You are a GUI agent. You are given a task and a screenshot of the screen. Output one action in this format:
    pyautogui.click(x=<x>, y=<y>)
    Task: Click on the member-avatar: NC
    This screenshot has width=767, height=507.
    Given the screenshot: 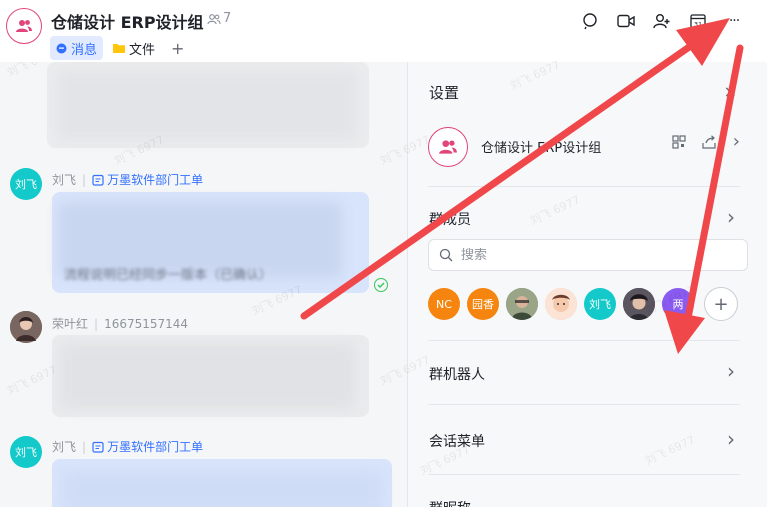 What is the action you would take?
    pyautogui.click(x=444, y=304)
    